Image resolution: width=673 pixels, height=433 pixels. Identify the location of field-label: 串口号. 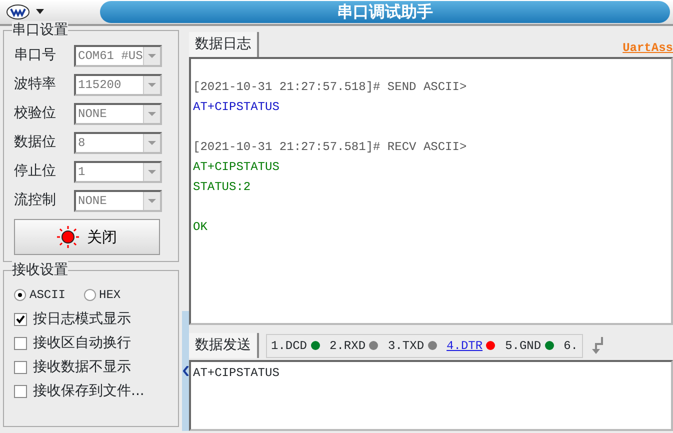
(35, 55).